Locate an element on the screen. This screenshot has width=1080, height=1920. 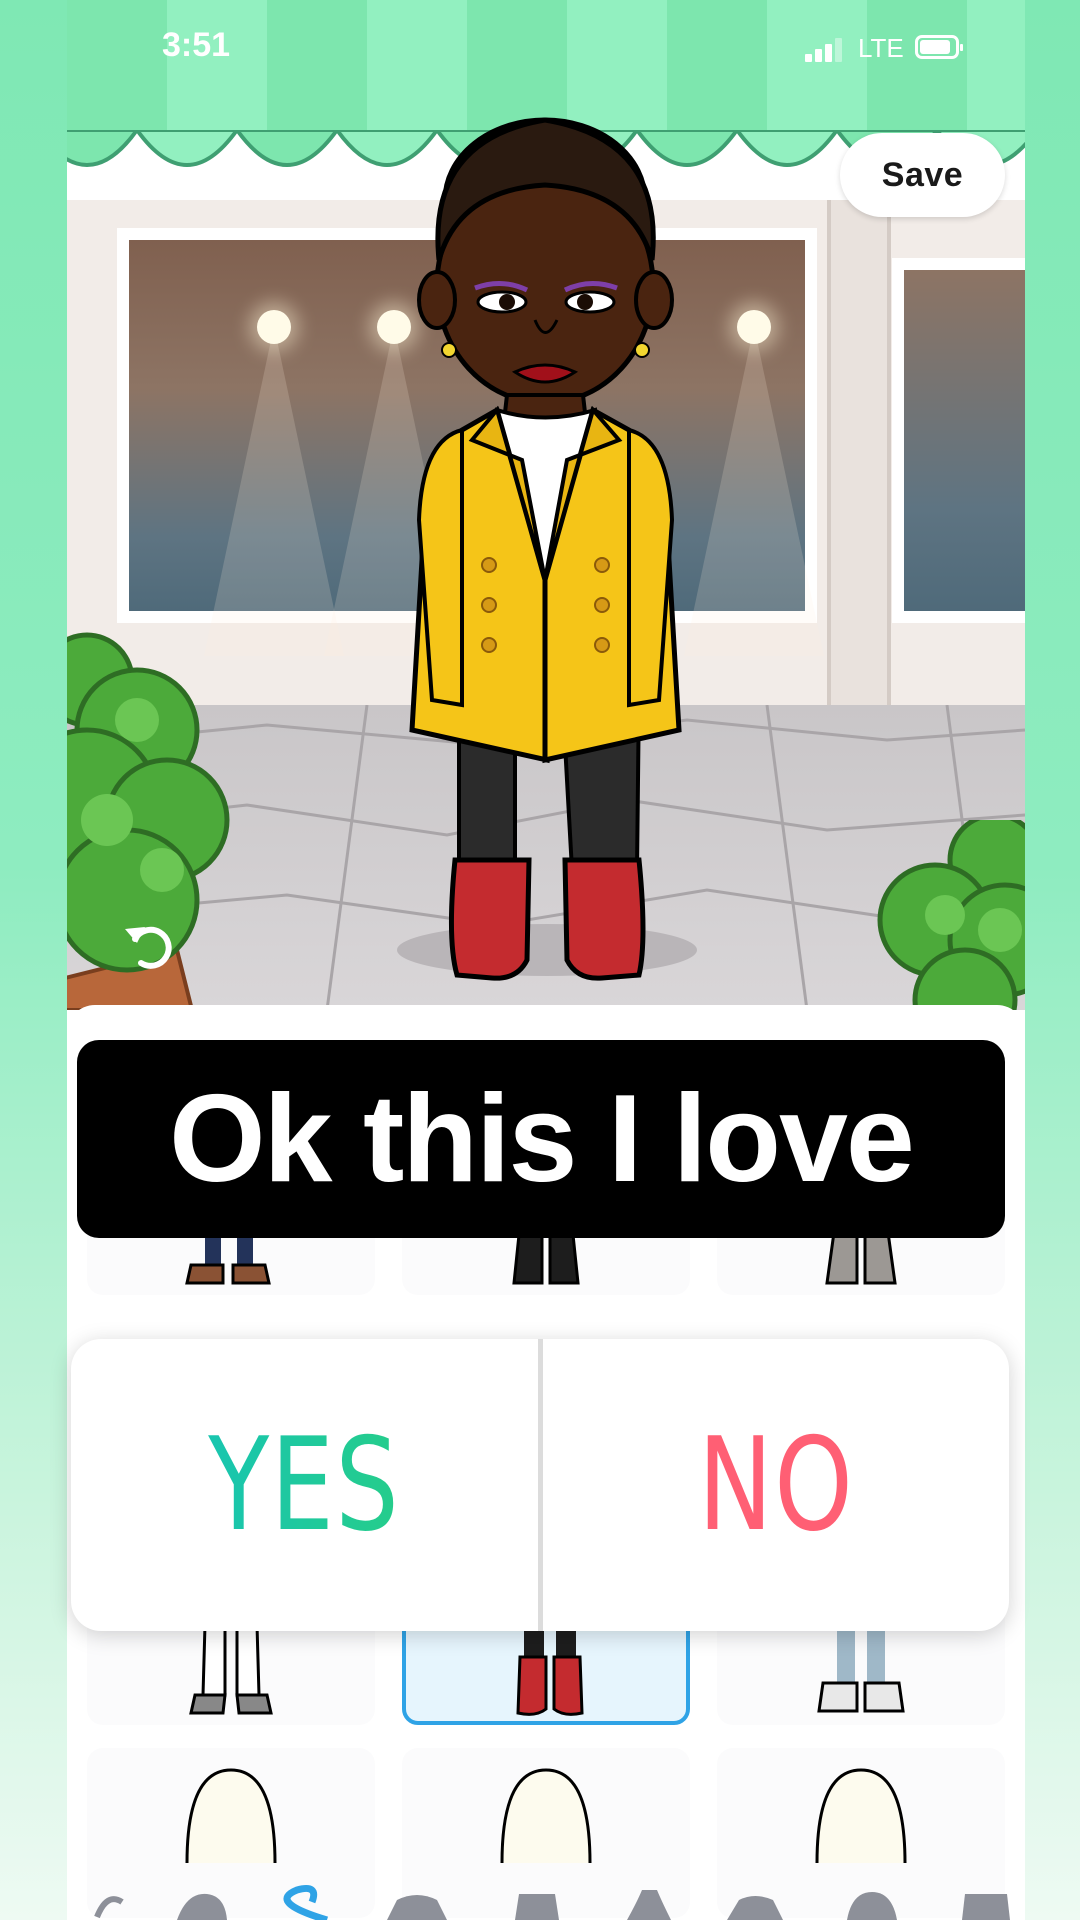
status-bar: 3:51 LTE is located at coordinates (540, 50).